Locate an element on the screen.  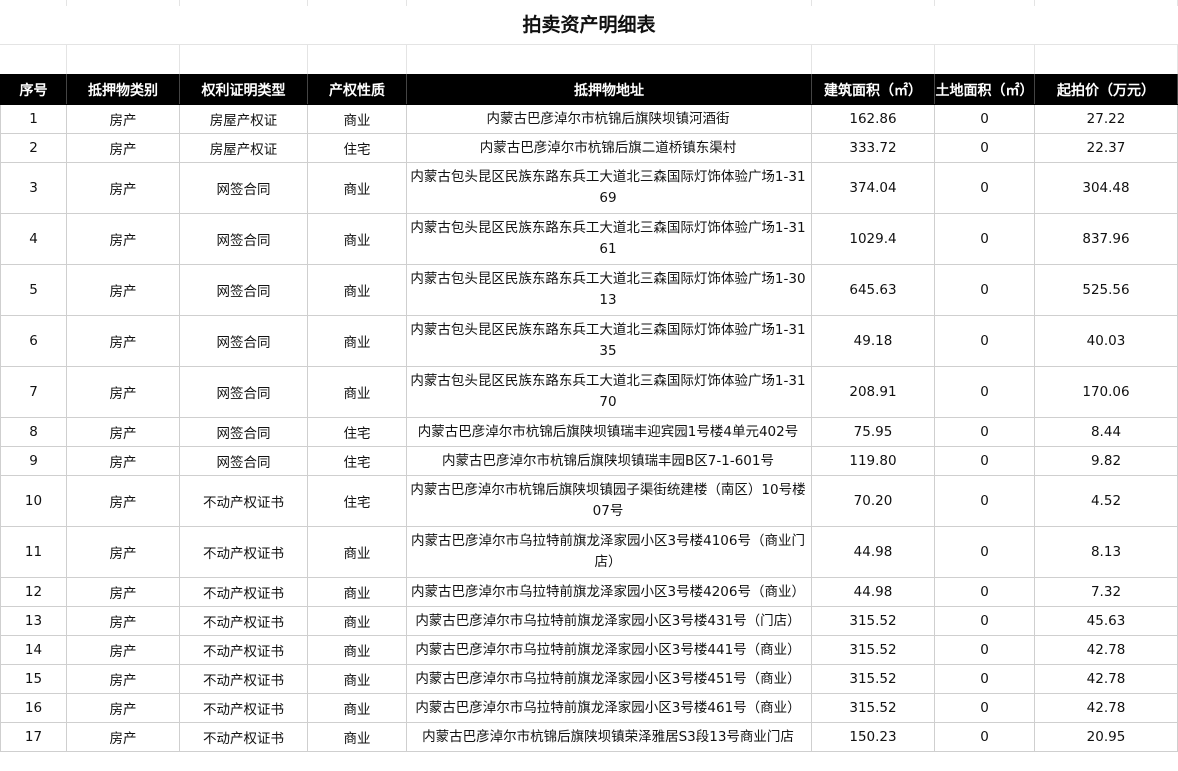
header-price: 起拍价（万元） is located at coordinates (1106, 89).